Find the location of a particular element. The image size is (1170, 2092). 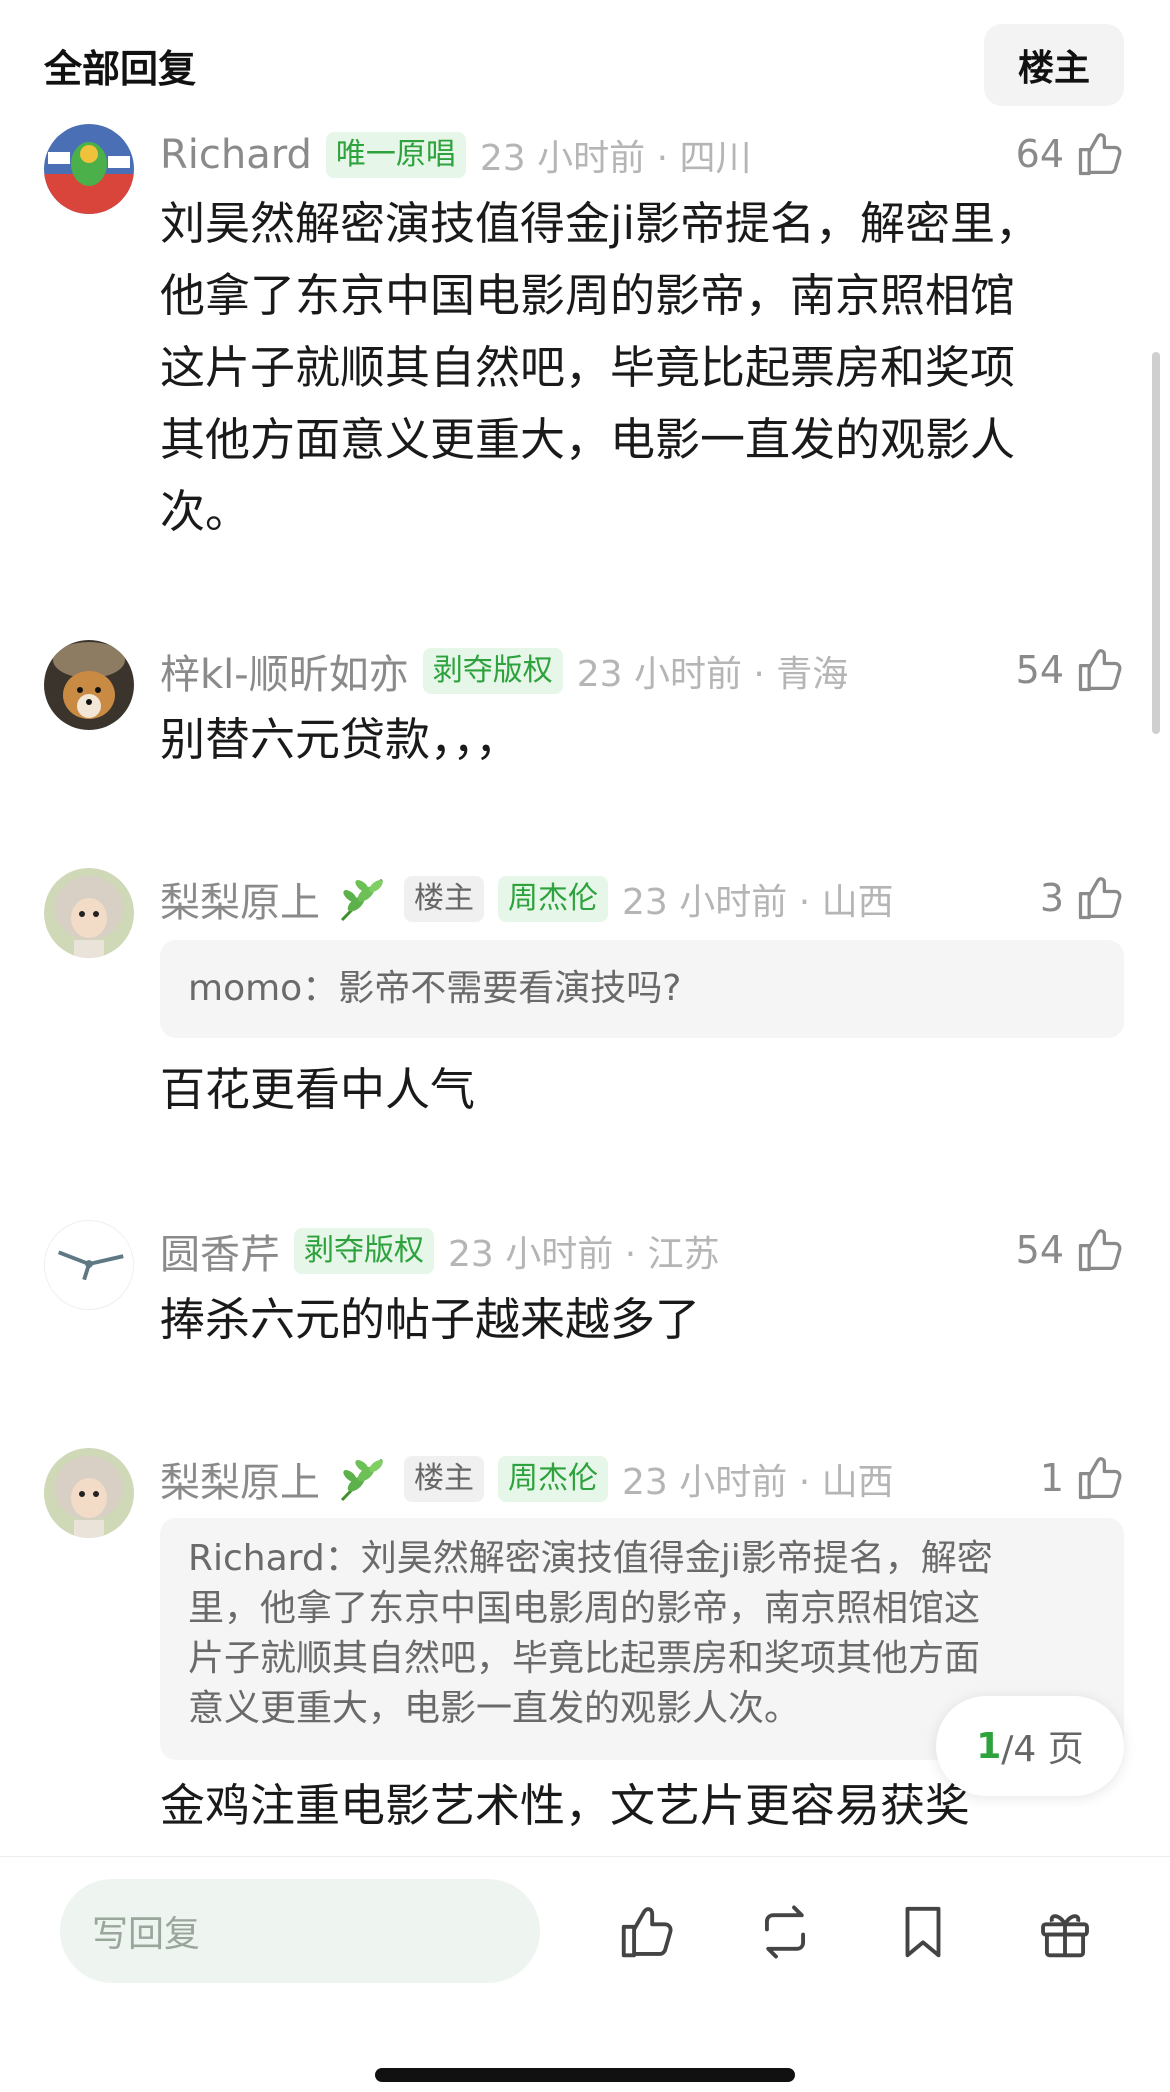

comment-meta: 圆香芹 剥夺版权 23 小时前 · 江苏 is located at coordinates (440, 1252).